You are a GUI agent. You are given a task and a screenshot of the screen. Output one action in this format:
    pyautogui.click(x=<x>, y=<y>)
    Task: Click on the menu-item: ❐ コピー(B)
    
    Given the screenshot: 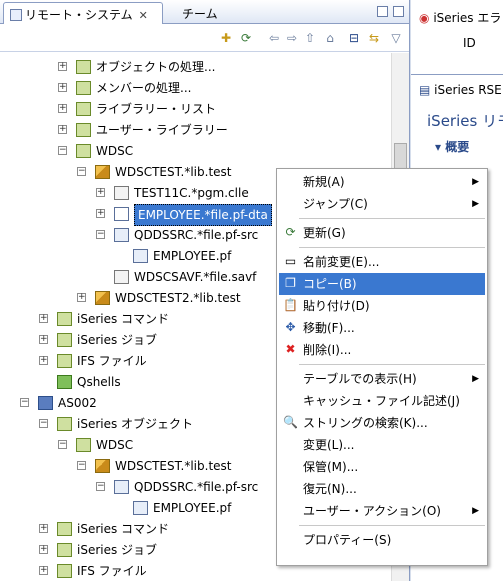 What is the action you would take?
    pyautogui.click(x=382, y=284)
    